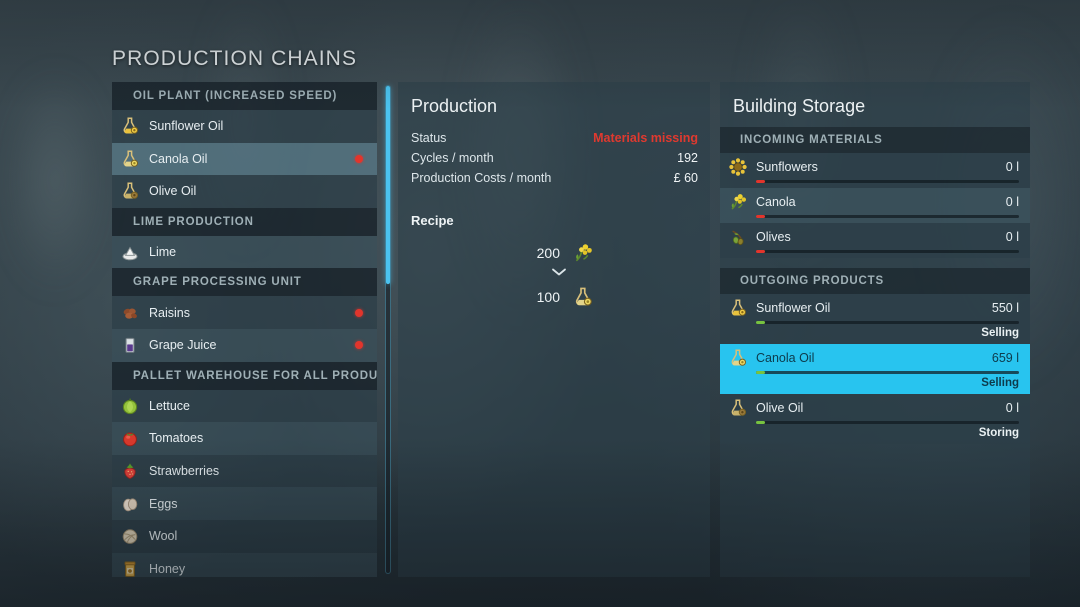 This screenshot has height=607, width=1080. Describe the element at coordinates (235, 58) in the screenshot. I see `page-title: PRODUCTION CHAINS` at that location.